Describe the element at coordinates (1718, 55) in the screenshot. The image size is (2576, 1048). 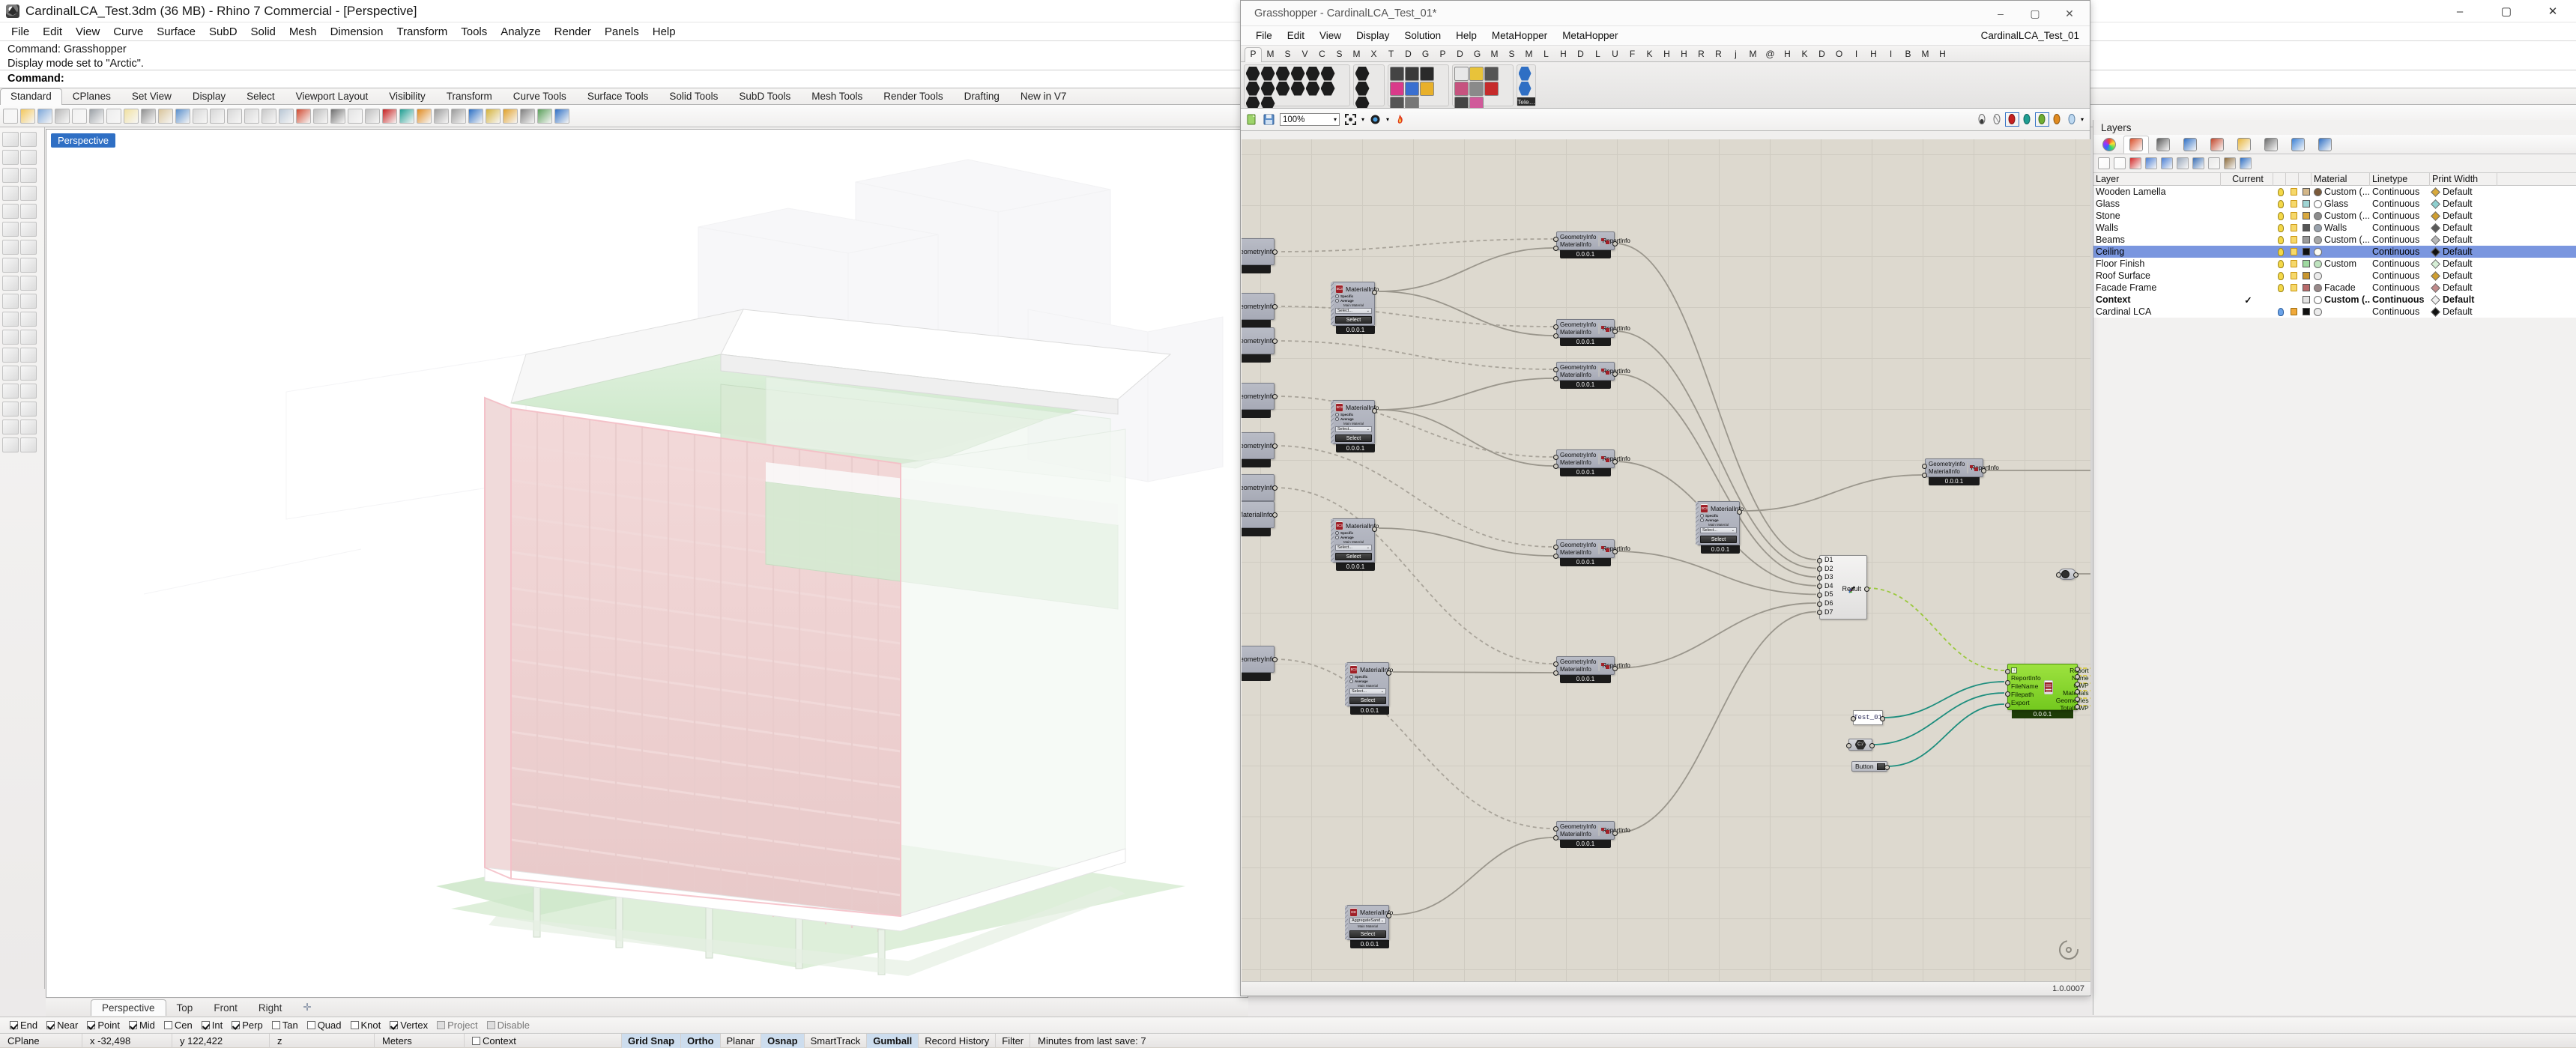
I see `gh-component-tab-27: R` at that location.